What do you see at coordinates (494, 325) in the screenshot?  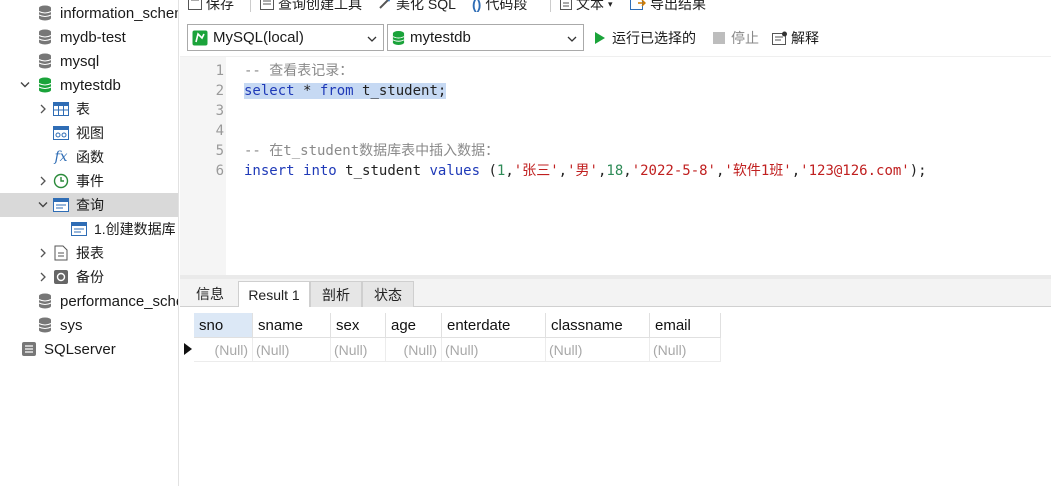 I see `column-header-enterdate: enterdate` at bounding box center [494, 325].